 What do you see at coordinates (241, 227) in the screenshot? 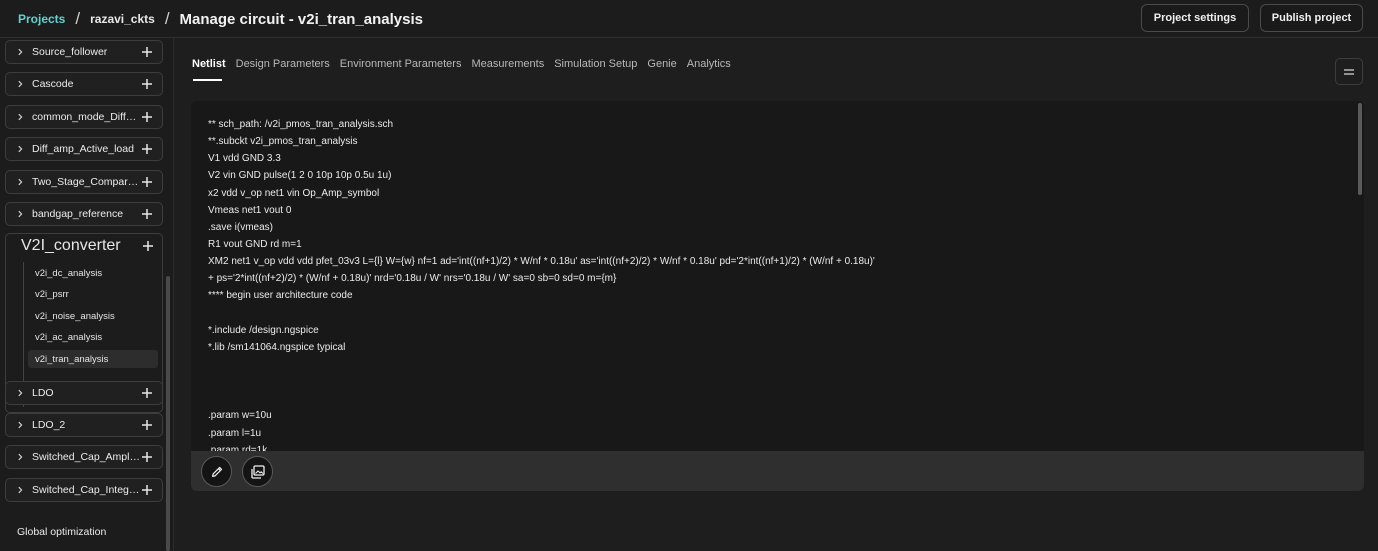
I see `netlist-line: .save i(vmeas)` at bounding box center [241, 227].